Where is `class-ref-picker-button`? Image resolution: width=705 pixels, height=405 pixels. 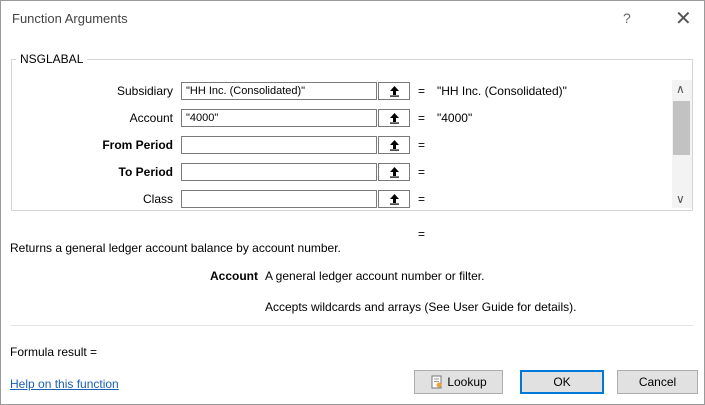
class-ref-picker-button is located at coordinates (394, 199).